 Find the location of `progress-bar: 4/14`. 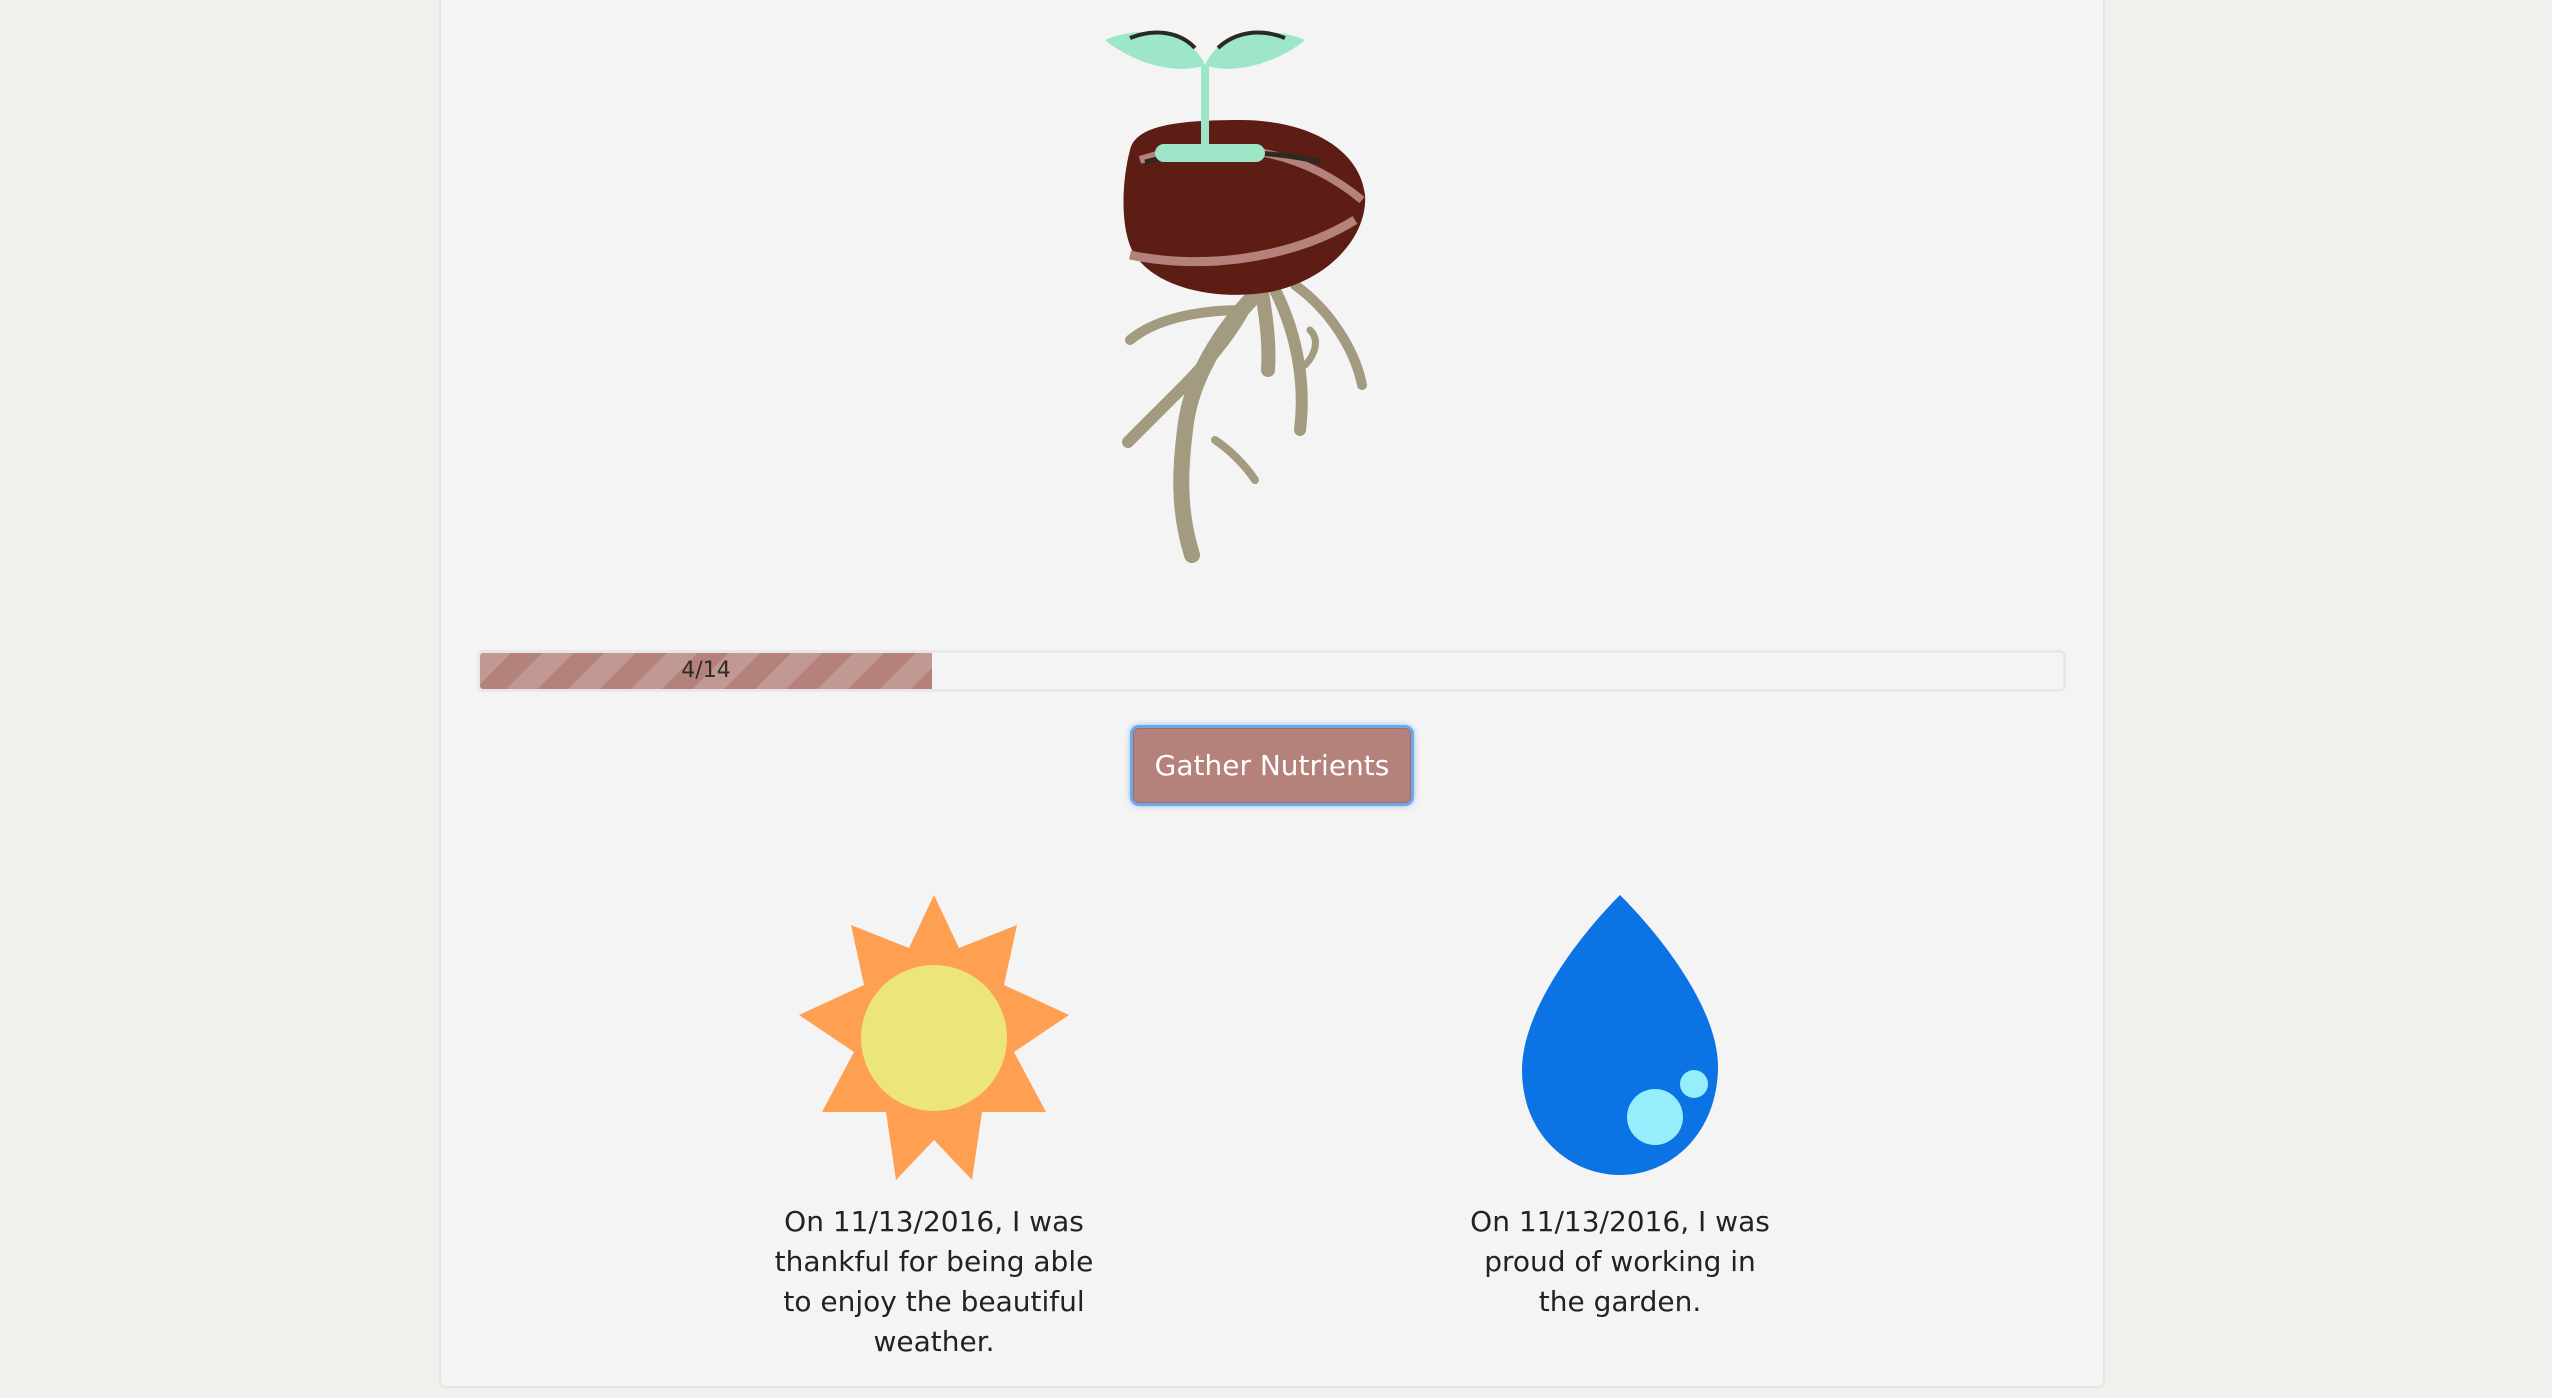

progress-bar: 4/14 is located at coordinates (1271, 671).